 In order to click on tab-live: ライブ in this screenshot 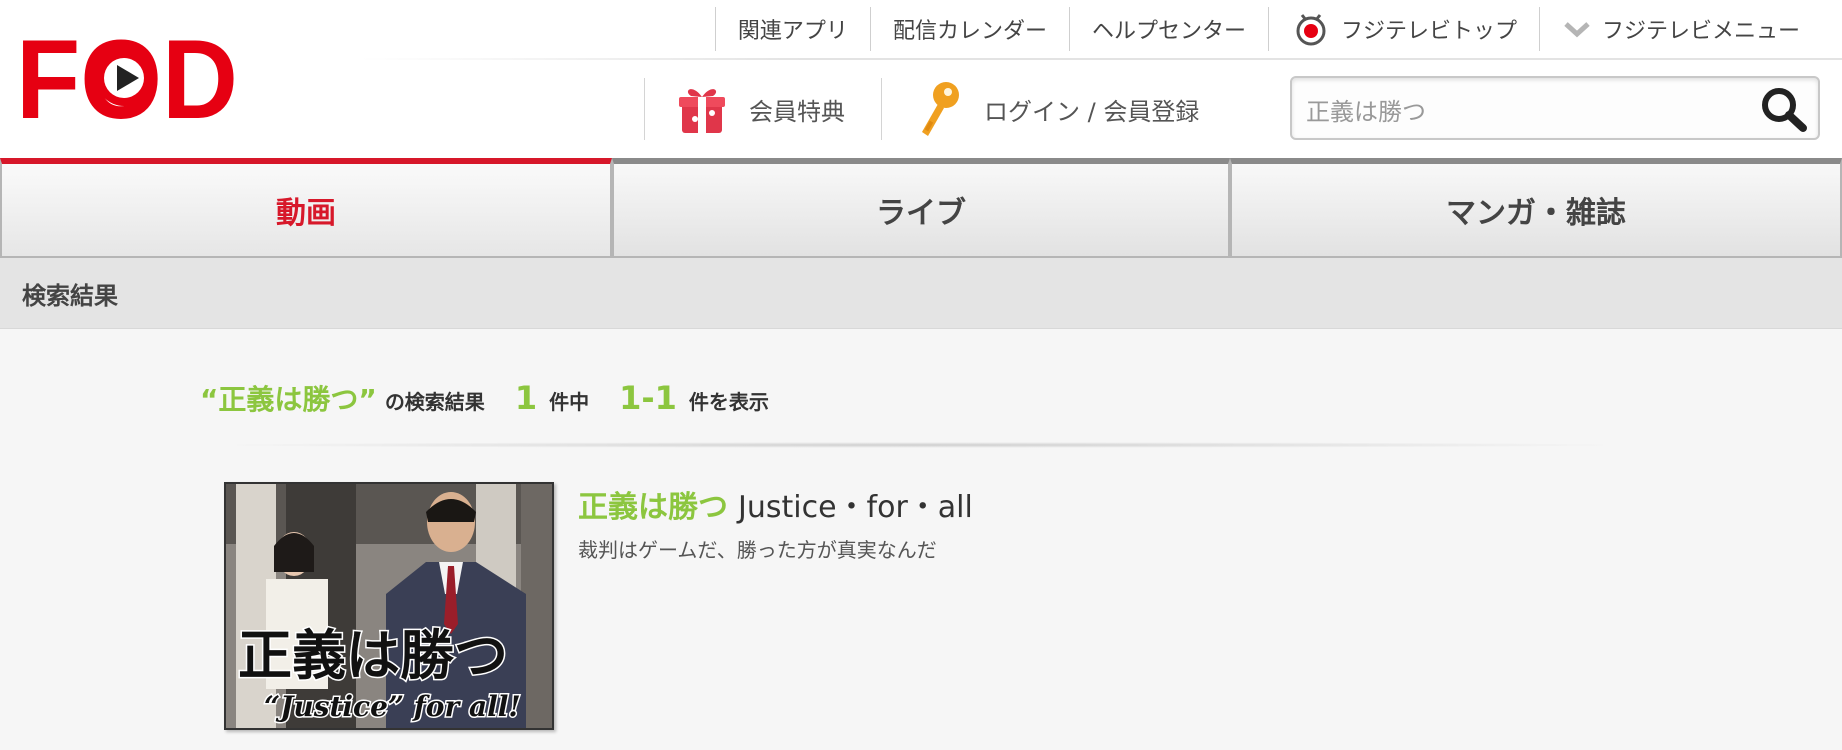, I will do `click(921, 208)`.